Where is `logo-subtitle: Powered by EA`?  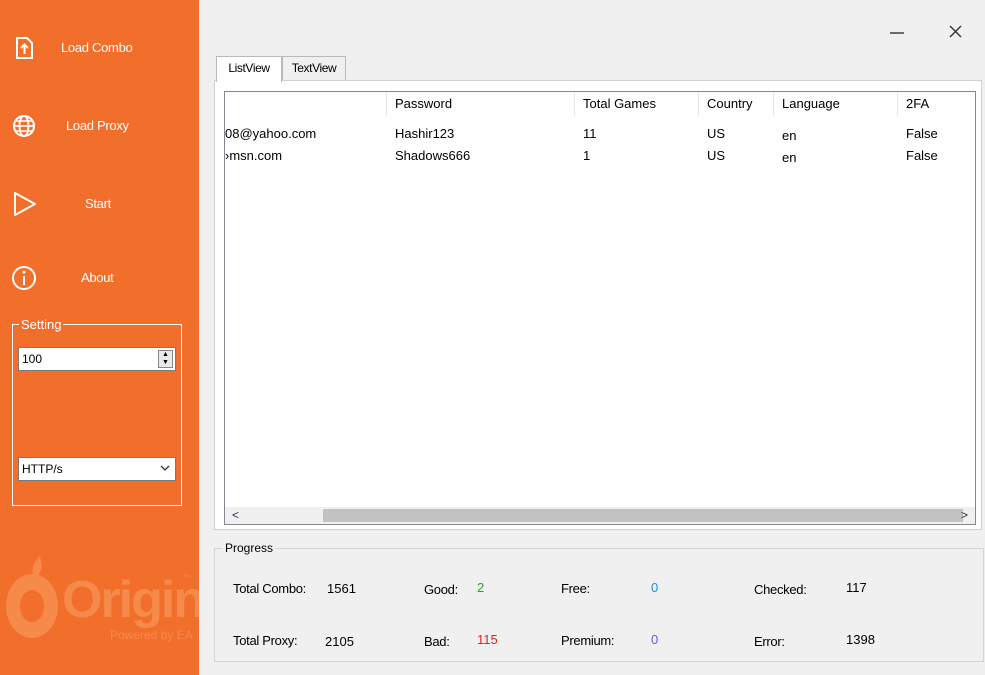
logo-subtitle: Powered by EA is located at coordinates (151, 635).